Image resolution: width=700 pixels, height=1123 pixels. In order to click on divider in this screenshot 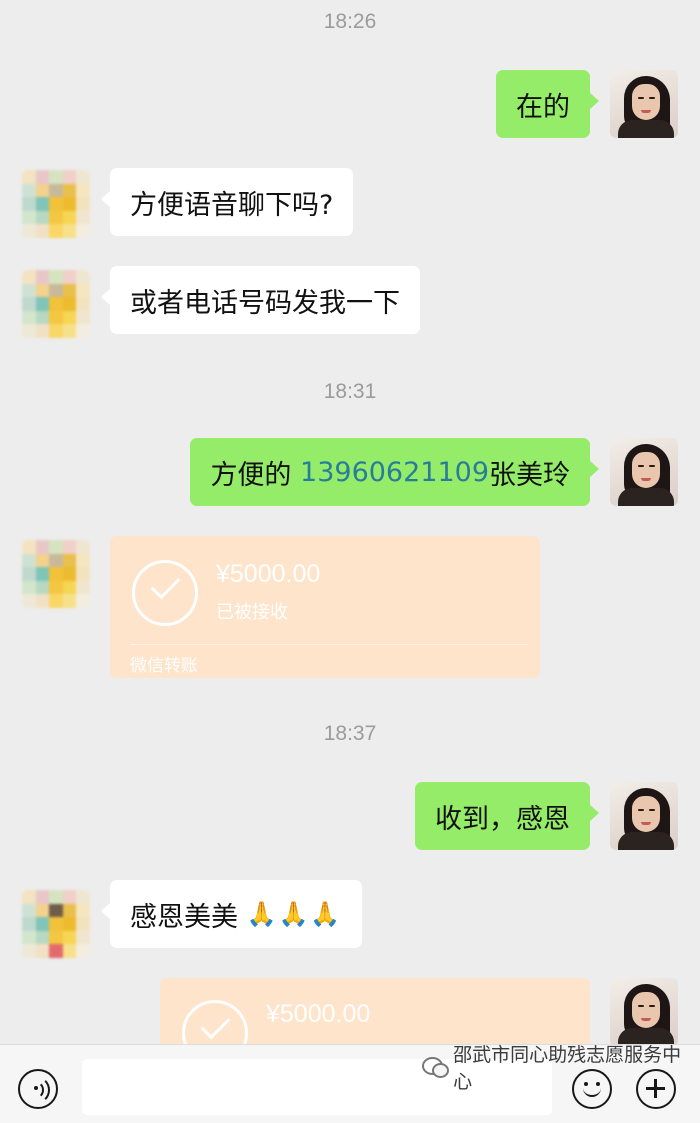, I will do `click(329, 644)`.